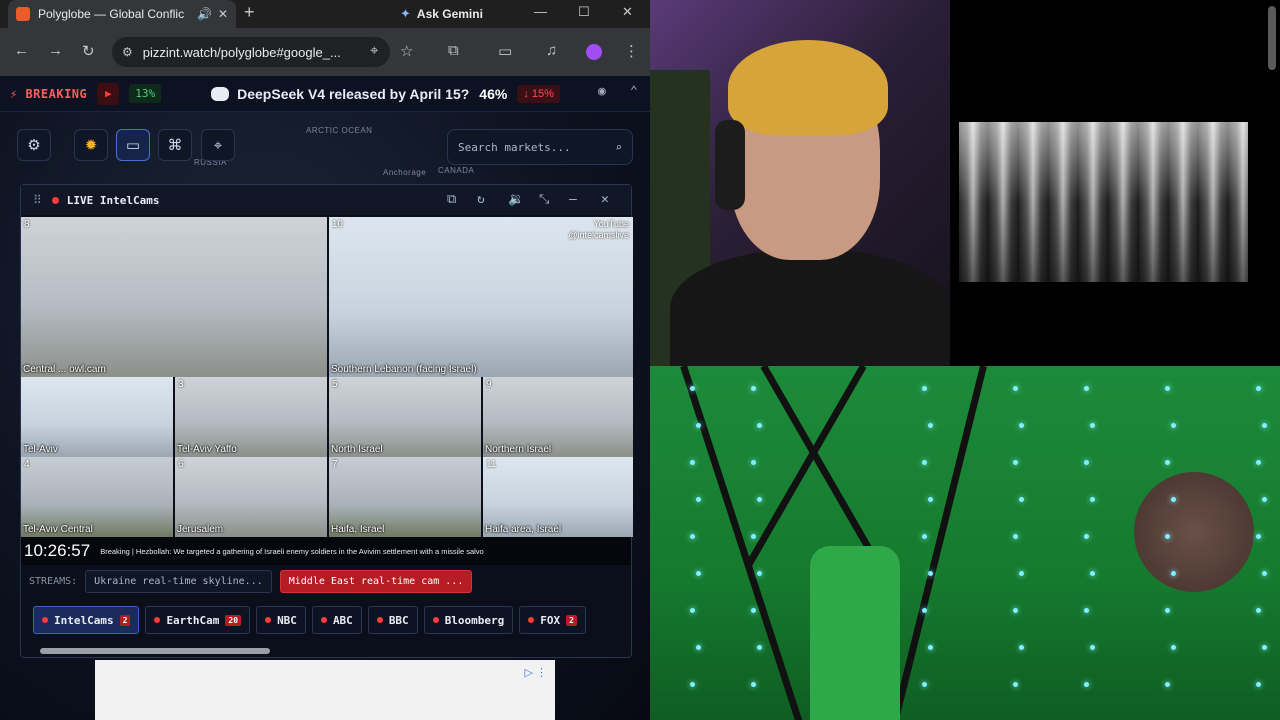 The image size is (1280, 720). I want to click on camera-tile: 4 Tel-Aviv Central, so click(97, 497).